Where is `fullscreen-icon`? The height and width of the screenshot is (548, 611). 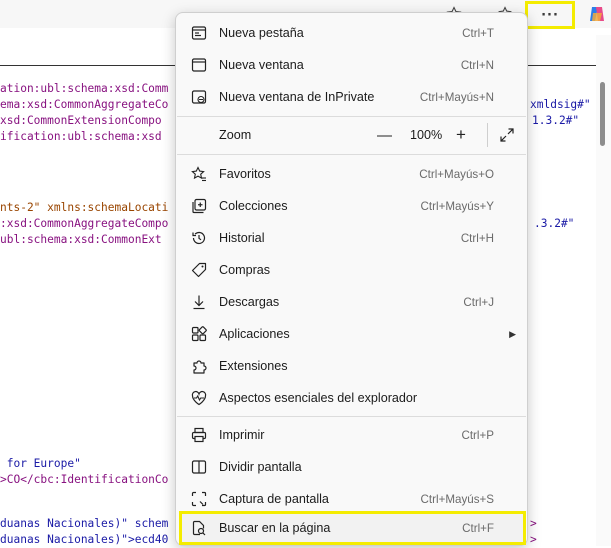 fullscreen-icon is located at coordinates (507, 135).